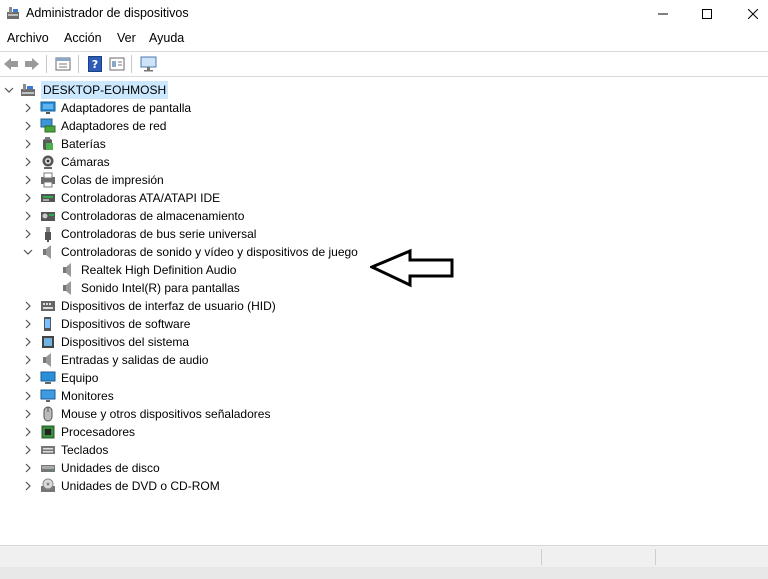 The height and width of the screenshot is (579, 768). I want to click on view-icon, so click(117, 64).